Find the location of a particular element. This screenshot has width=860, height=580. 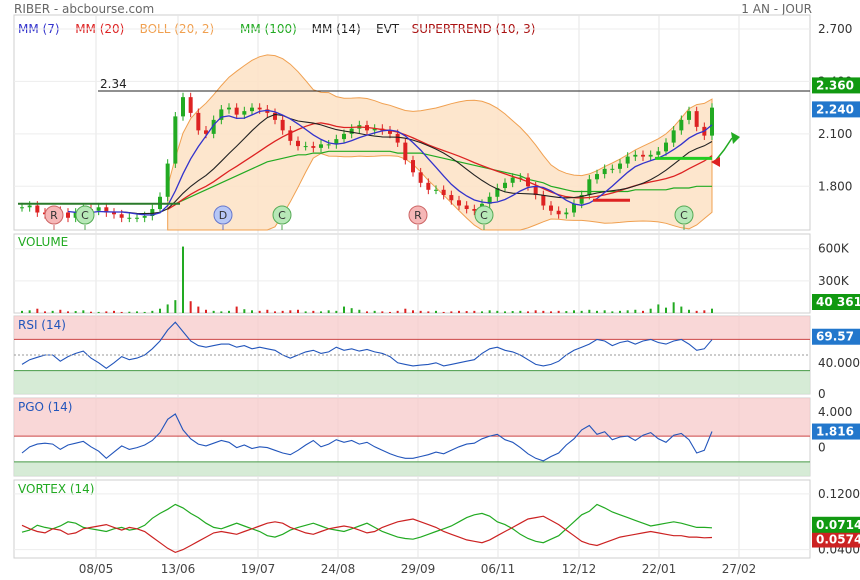

x-tick-label: 24/08 is located at coordinates (338, 569).